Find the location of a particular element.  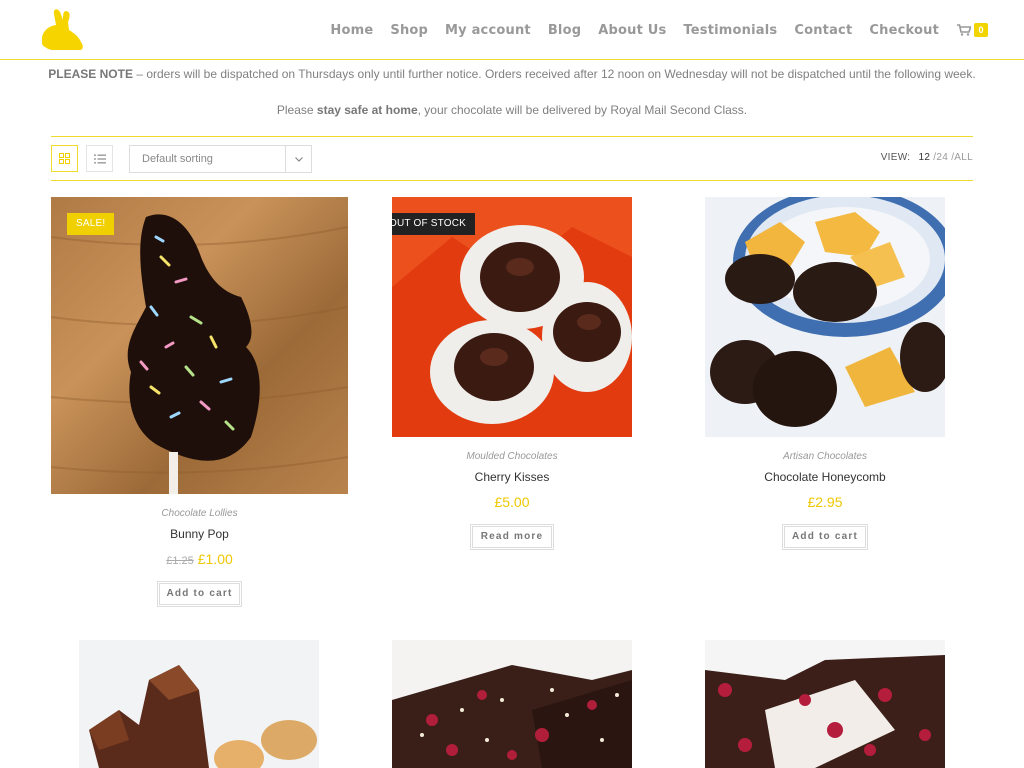

view-24-link: 24 is located at coordinates (942, 157).